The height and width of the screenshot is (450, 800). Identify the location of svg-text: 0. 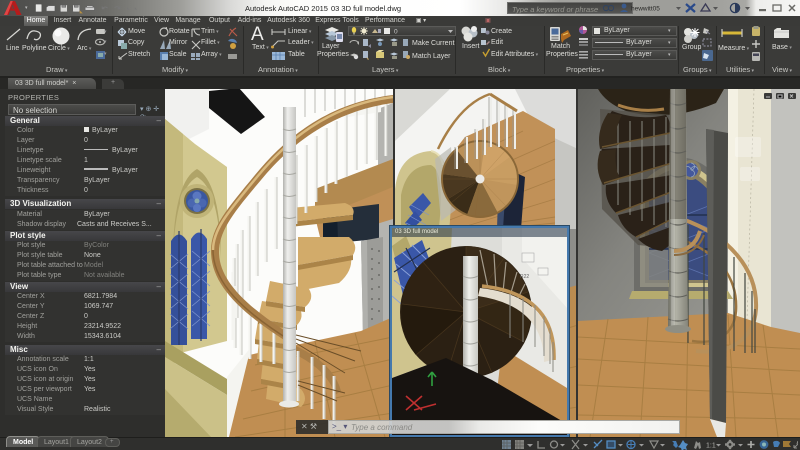
(396, 32).